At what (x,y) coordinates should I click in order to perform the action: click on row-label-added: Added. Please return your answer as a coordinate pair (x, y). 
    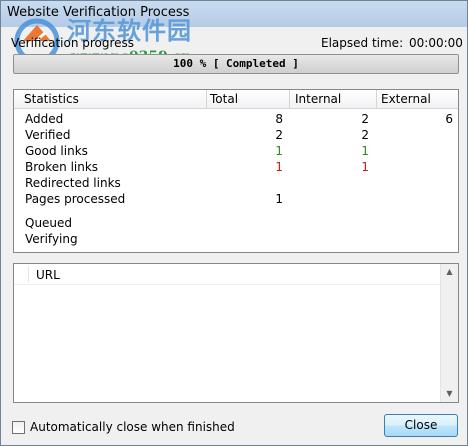
    Looking at the image, I should click on (44, 119).